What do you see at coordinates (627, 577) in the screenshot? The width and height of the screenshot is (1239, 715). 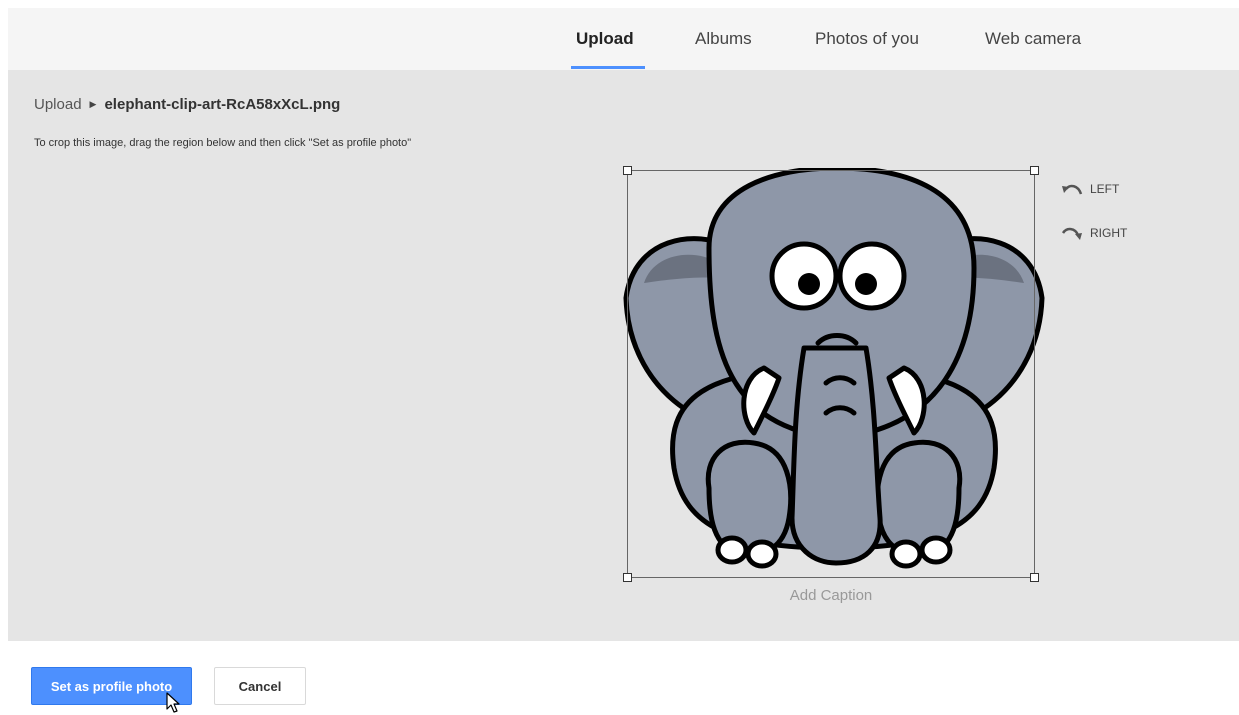 I see `crop-handle-bottom-left` at bounding box center [627, 577].